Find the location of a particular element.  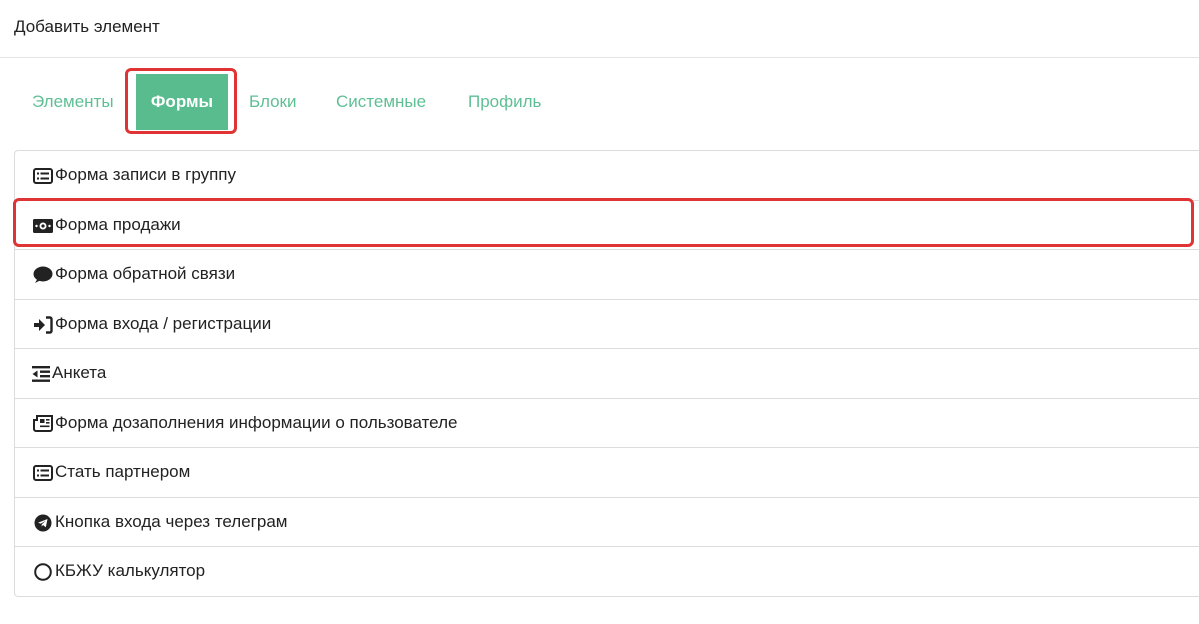

list-item-label: Форма входа / регистрации is located at coordinates (163, 323).